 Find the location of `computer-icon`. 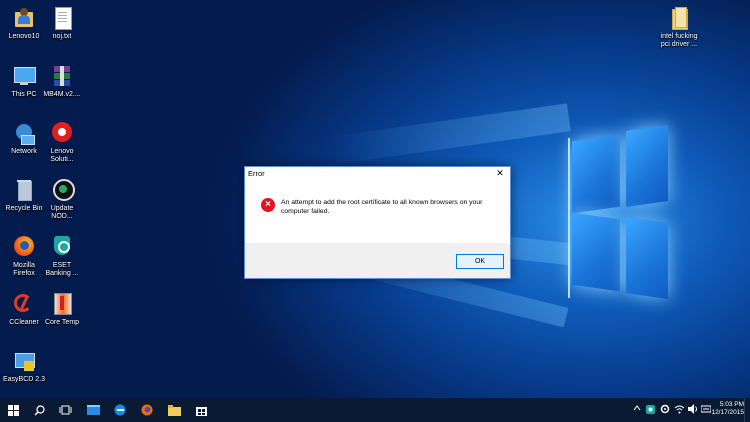

computer-icon is located at coordinates (24, 76).